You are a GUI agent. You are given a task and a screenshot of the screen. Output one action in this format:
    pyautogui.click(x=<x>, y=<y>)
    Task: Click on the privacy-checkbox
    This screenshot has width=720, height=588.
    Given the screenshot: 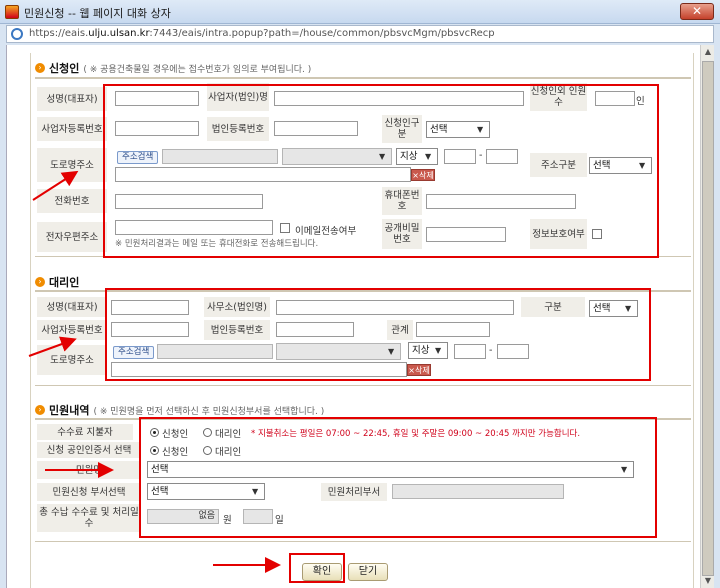 What is the action you would take?
    pyautogui.click(x=597, y=234)
    